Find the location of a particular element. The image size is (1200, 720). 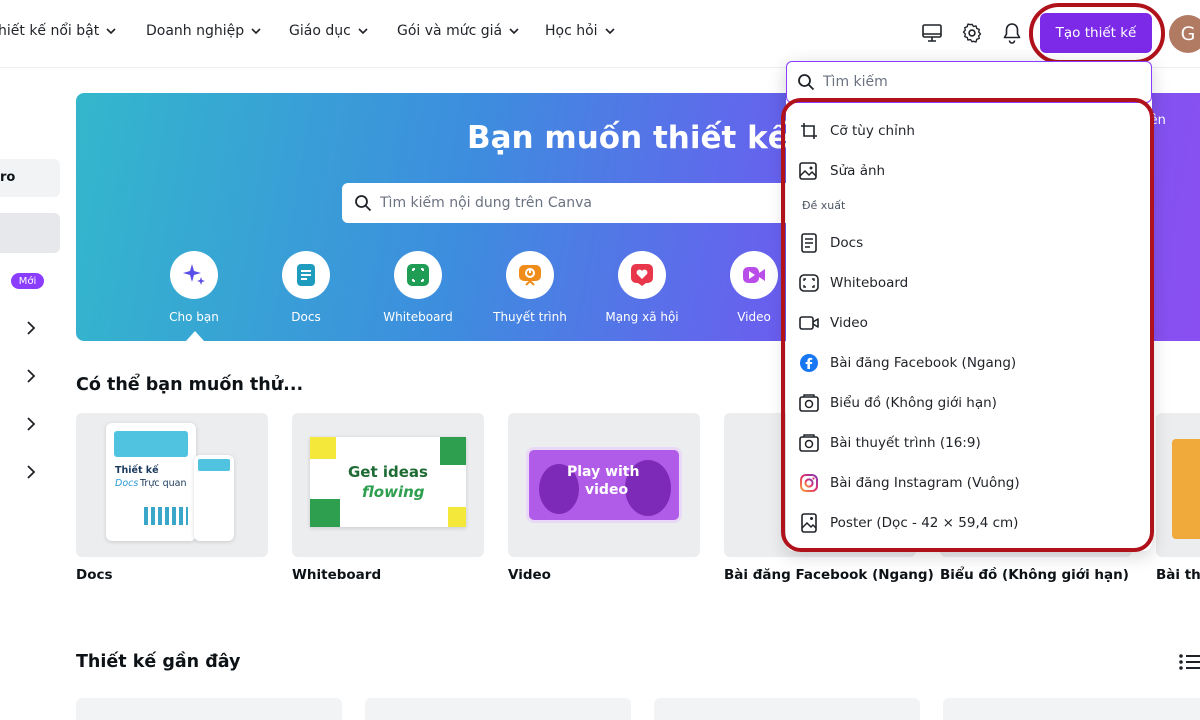

dropdown-item-poster: Poster (Dọc - 42 × 59,4 cm) is located at coordinates (968, 523).